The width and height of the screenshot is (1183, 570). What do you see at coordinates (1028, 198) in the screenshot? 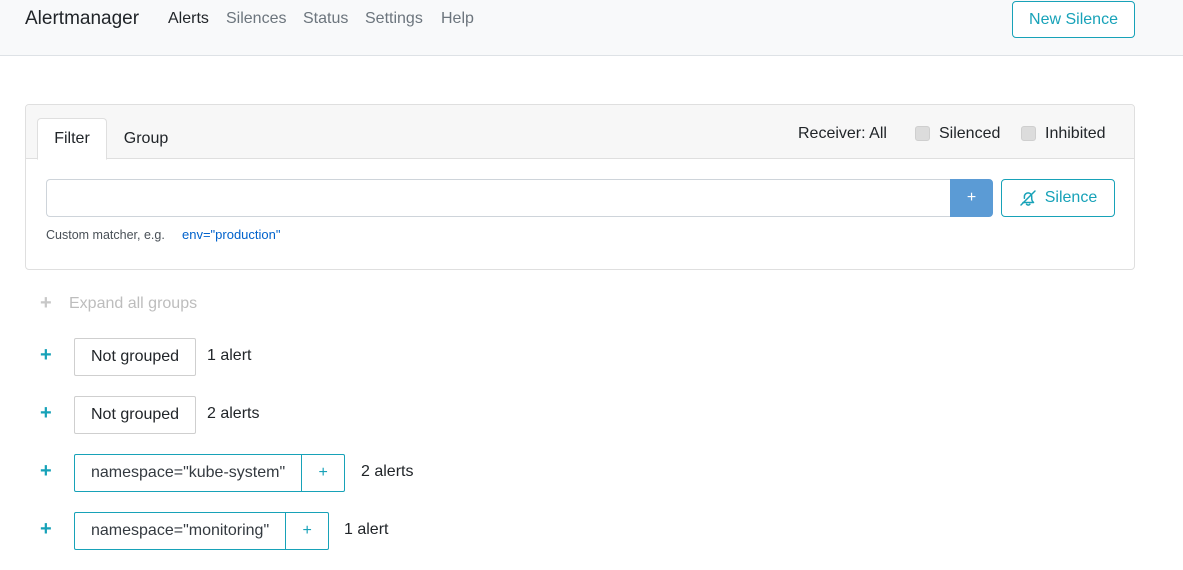
I see `bell-slash-icon` at bounding box center [1028, 198].